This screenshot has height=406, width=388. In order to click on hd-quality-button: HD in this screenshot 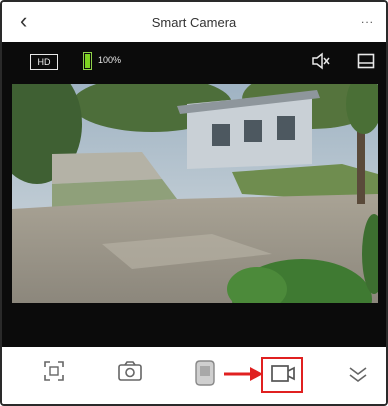, I will do `click(44, 62)`.